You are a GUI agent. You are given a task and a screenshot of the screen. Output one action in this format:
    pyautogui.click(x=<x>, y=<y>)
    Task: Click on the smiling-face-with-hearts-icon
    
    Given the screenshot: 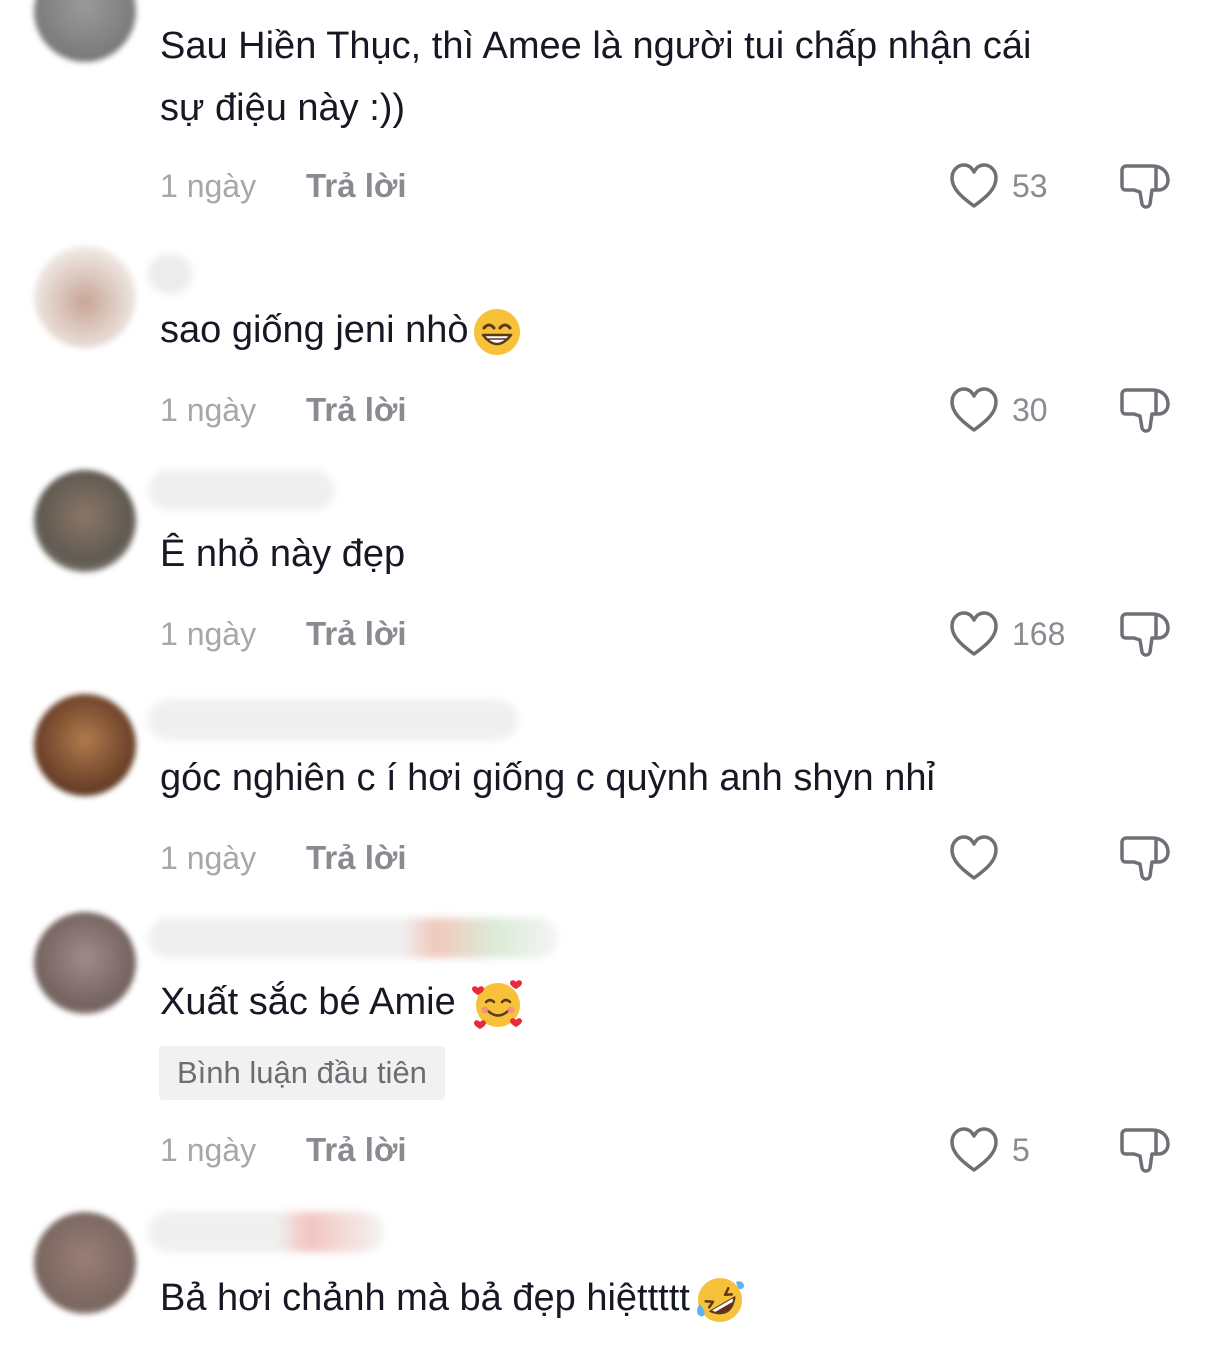 What is the action you would take?
    pyautogui.click(x=497, y=1004)
    